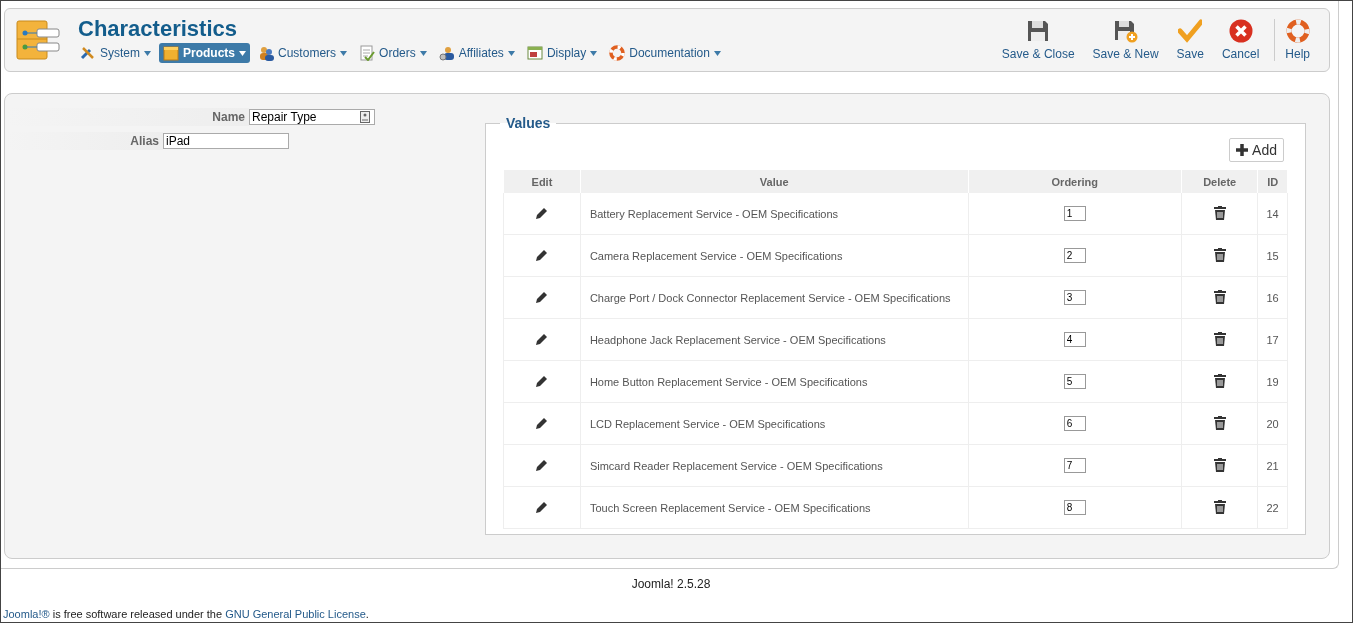 The height and width of the screenshot is (623, 1353). I want to click on column-header: Edit, so click(542, 181).